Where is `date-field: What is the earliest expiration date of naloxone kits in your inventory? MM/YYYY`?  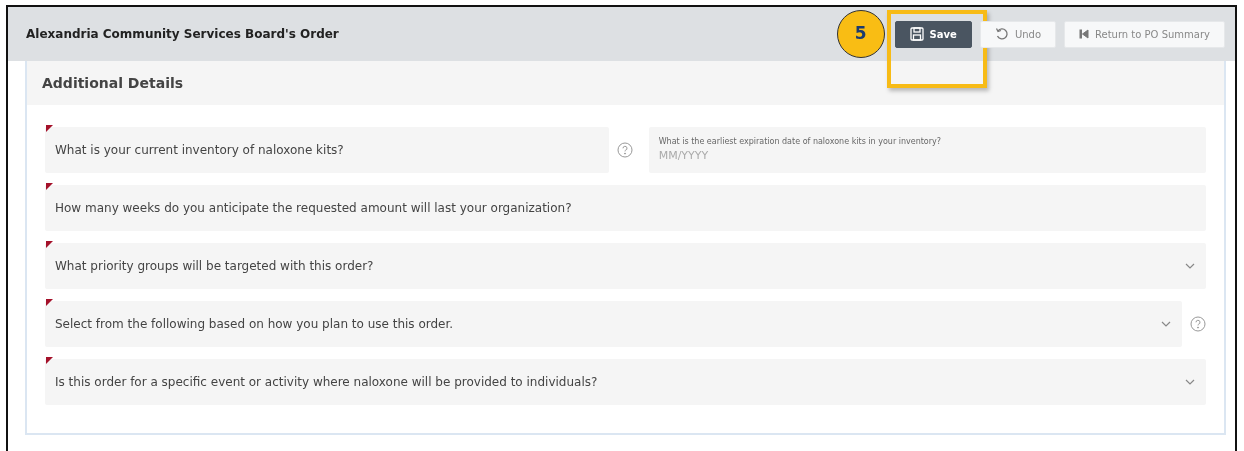 date-field: What is the earliest expiration date of naloxone kits in your inventory? MM/YYYY is located at coordinates (927, 150).